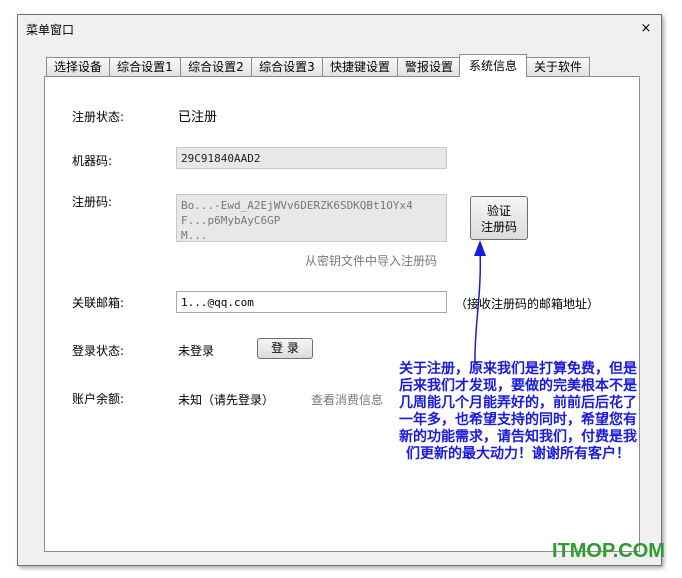 This screenshot has width=682, height=578. What do you see at coordinates (347, 399) in the screenshot?
I see `consume-info-link: 查看消费信息` at bounding box center [347, 399].